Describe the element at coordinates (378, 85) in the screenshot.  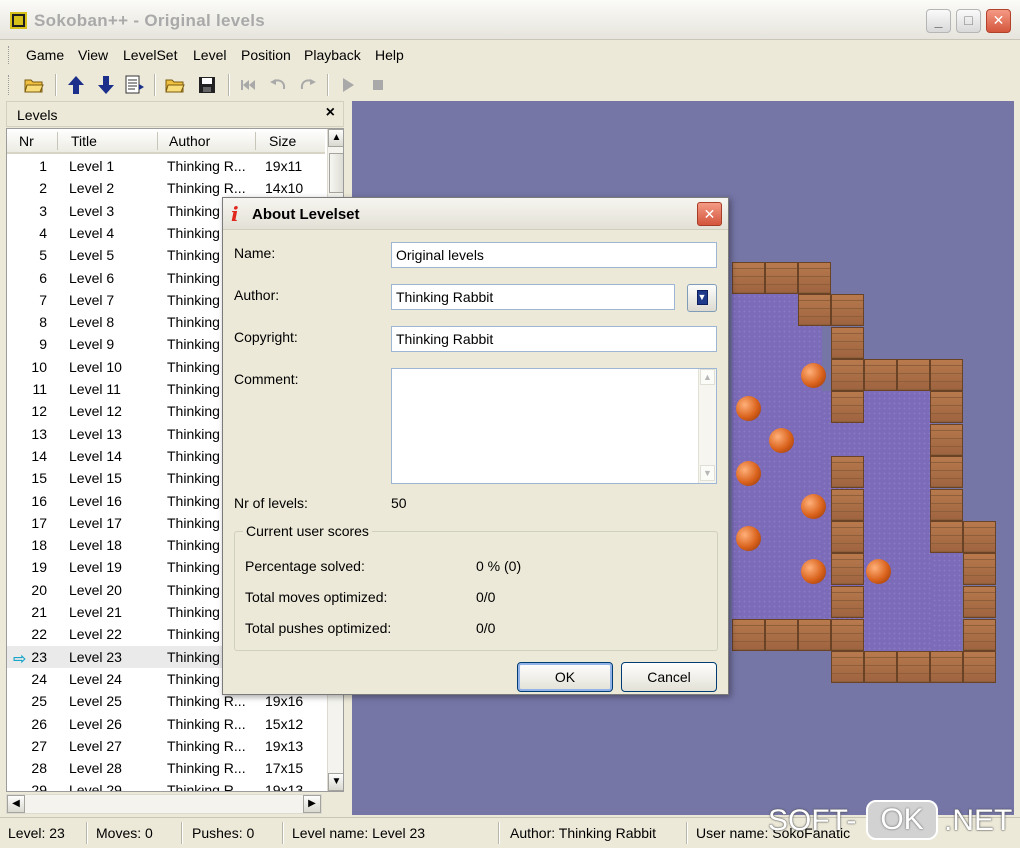
I see `stop-icon` at that location.